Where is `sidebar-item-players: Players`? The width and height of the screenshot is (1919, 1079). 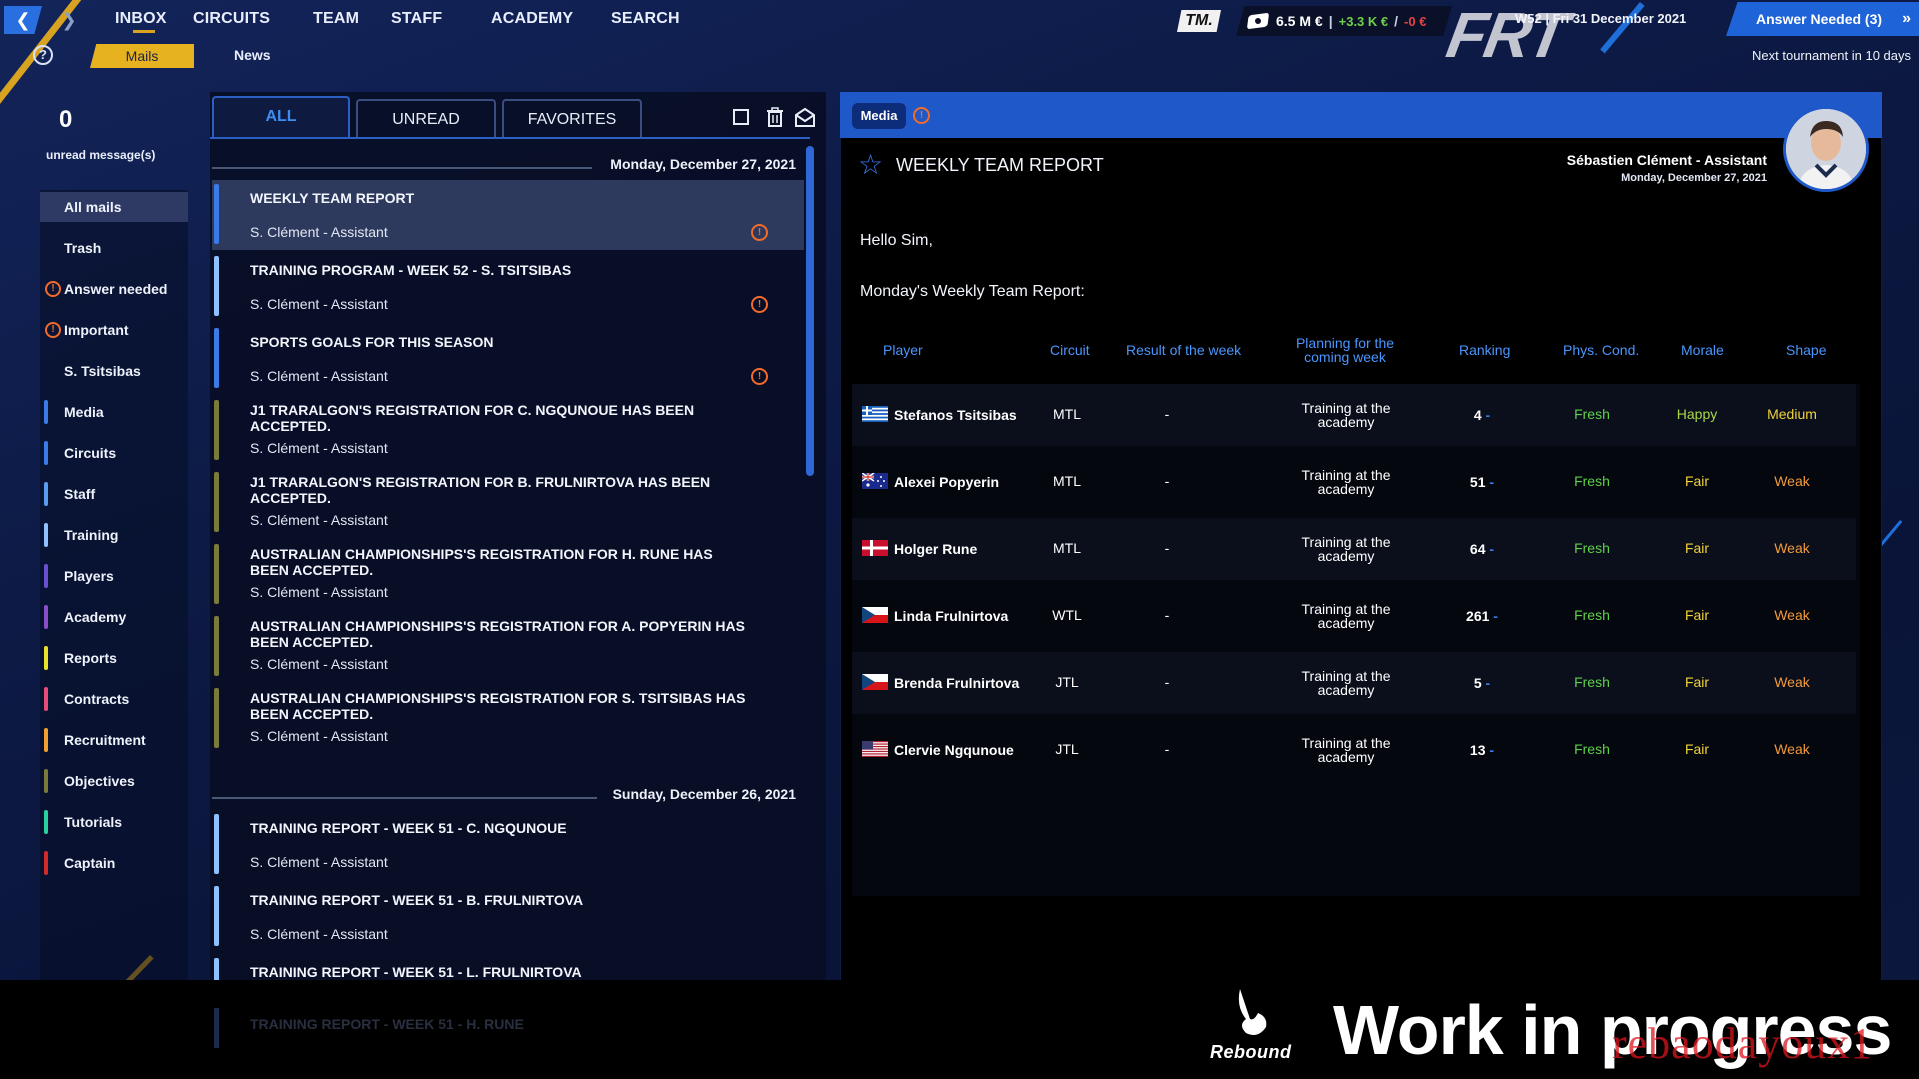 sidebar-item-players: Players is located at coordinates (114, 576).